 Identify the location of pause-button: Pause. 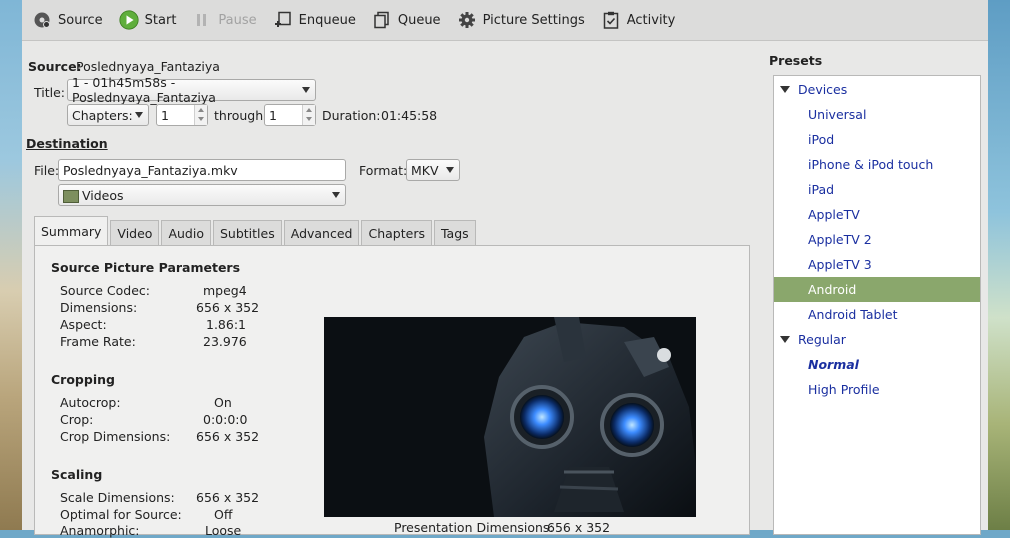
(224, 20).